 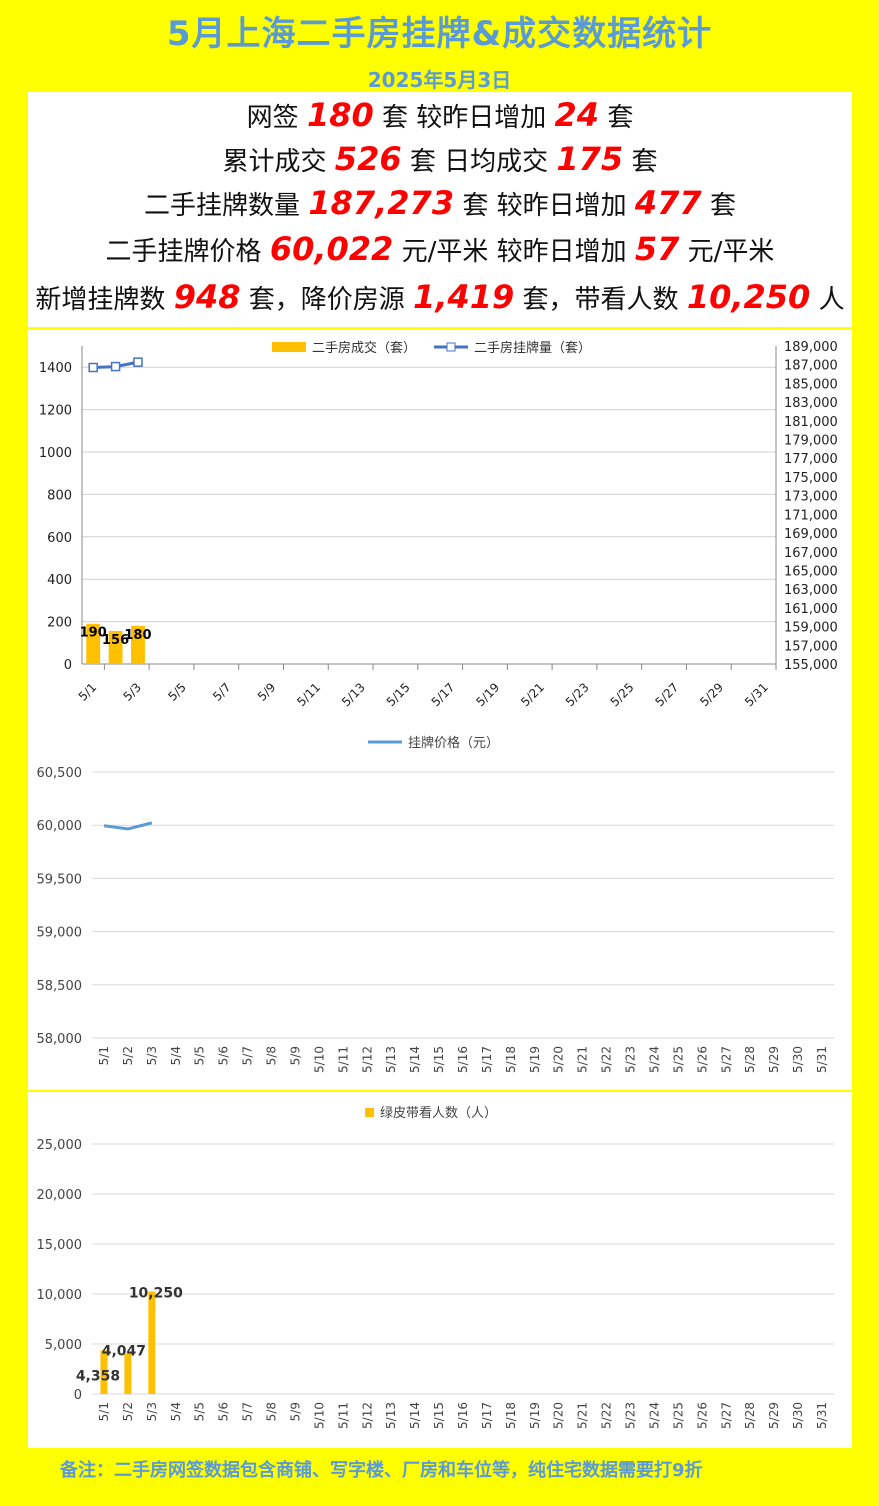 What do you see at coordinates (128, 1411) in the screenshot?
I see `x-tick-label: 5/2` at bounding box center [128, 1411].